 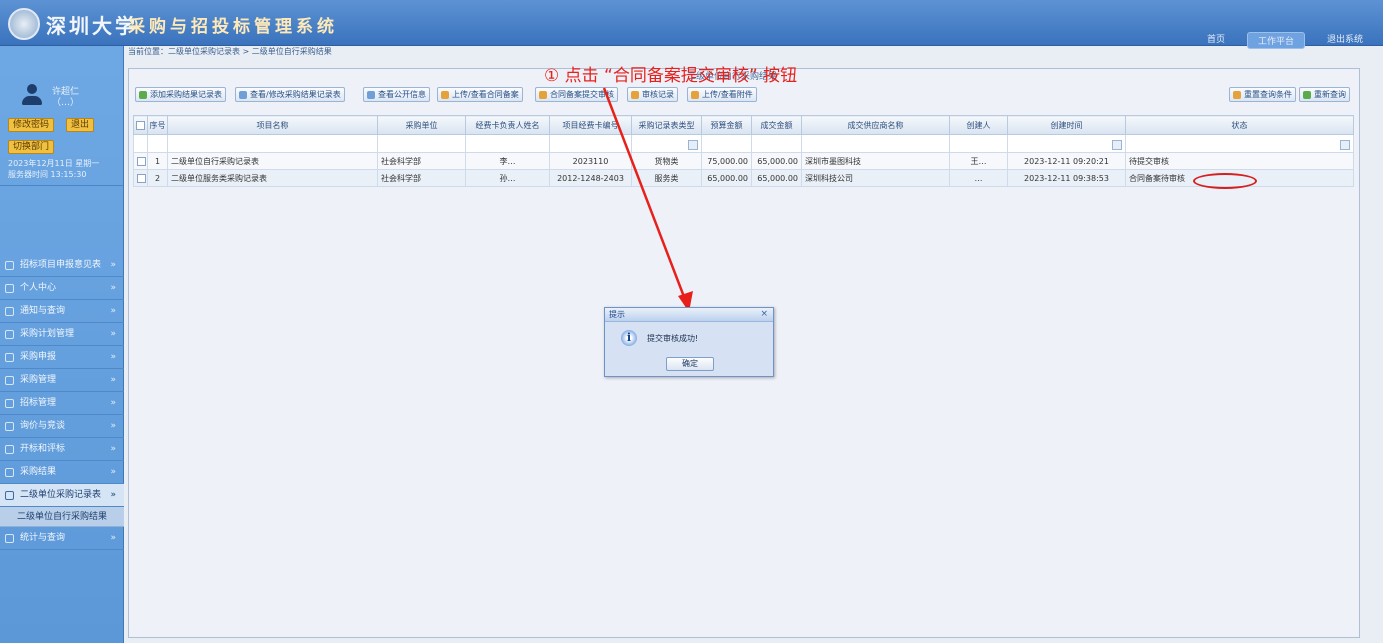 I want to click on column-header: 采购记录表类型, so click(x=666, y=125).